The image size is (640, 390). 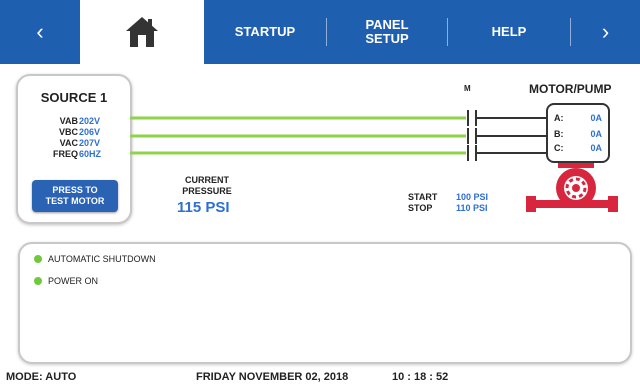 I want to click on status-item-label: POWER ON, so click(x=73, y=281).